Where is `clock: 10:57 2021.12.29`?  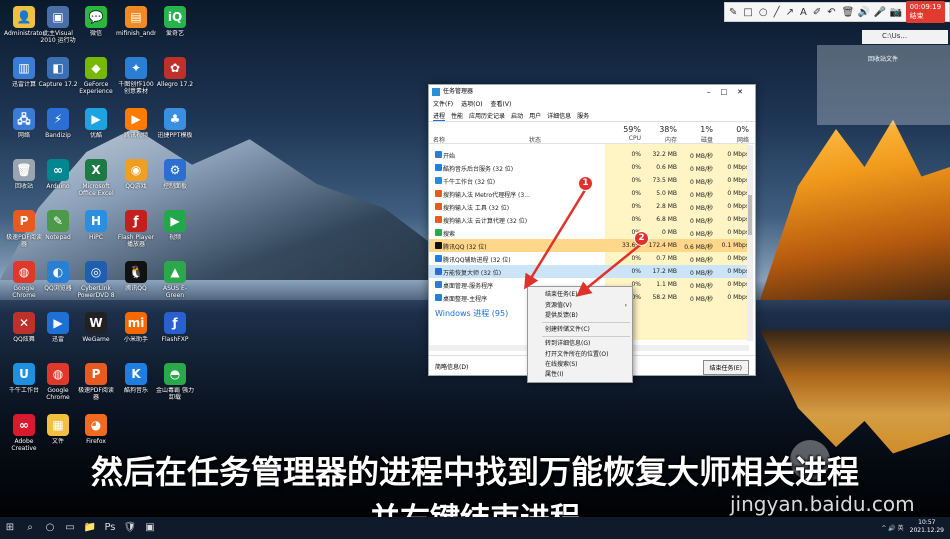
clock: 10:57 2021.12.29 is located at coordinates (927, 527).